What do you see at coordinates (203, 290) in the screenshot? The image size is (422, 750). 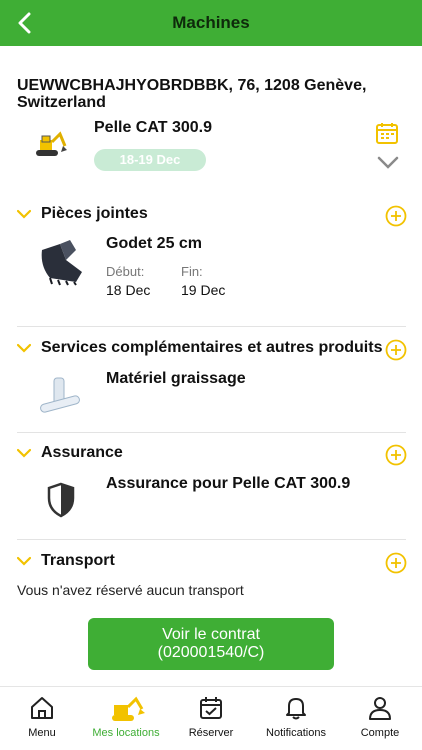 I see `end-value: 19 Dec` at bounding box center [203, 290].